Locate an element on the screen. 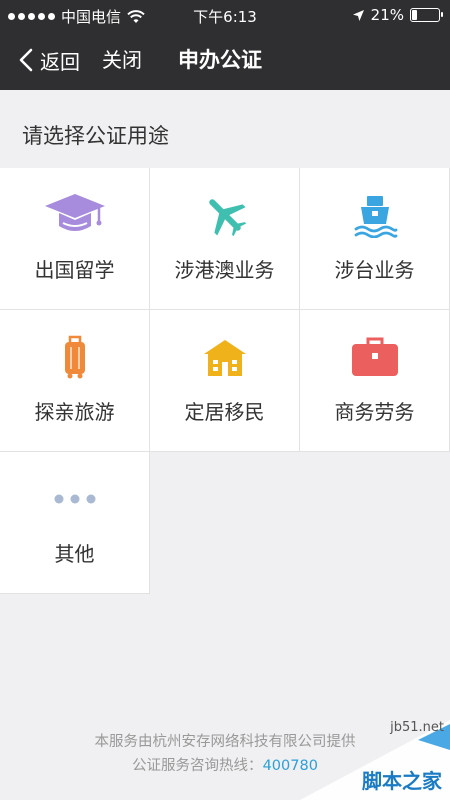  purpose-label: 其他 is located at coordinates (74, 554).